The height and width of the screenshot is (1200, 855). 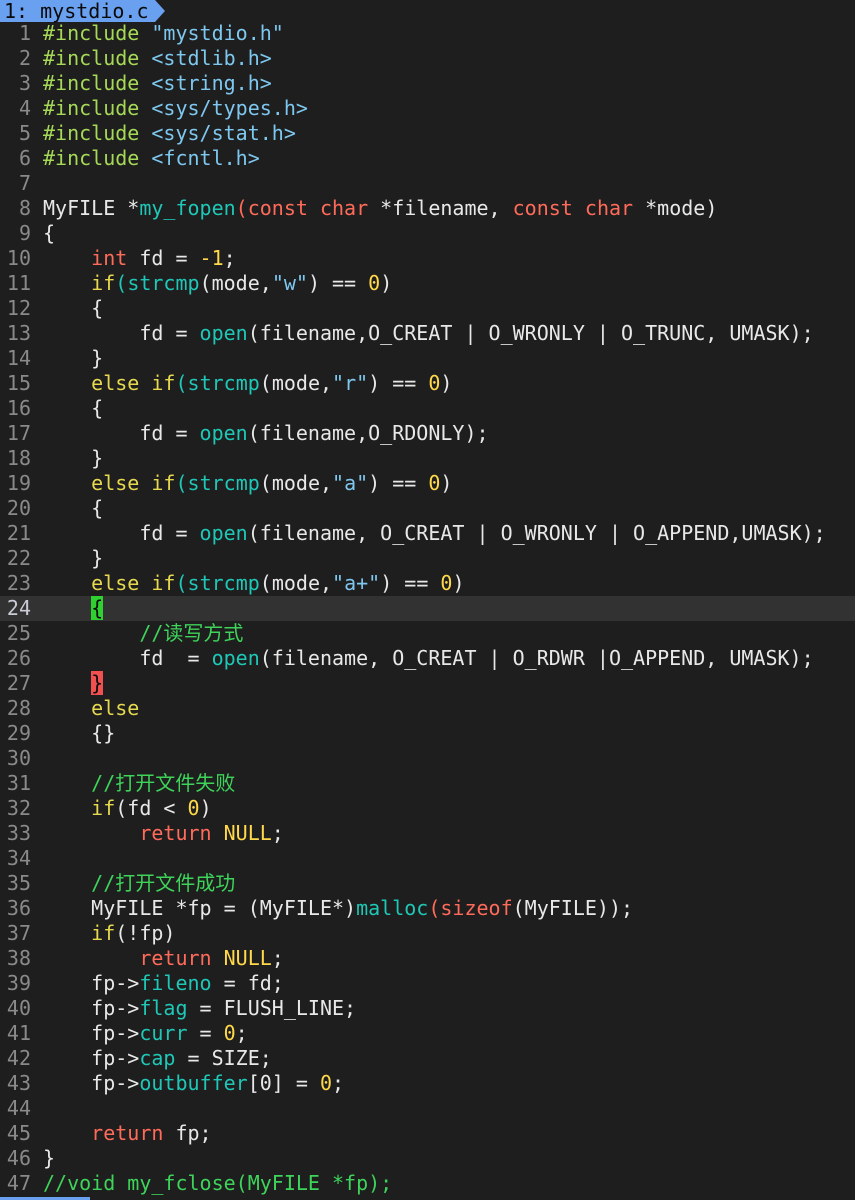 I want to click on code-line: 30, so click(x=427, y=758).